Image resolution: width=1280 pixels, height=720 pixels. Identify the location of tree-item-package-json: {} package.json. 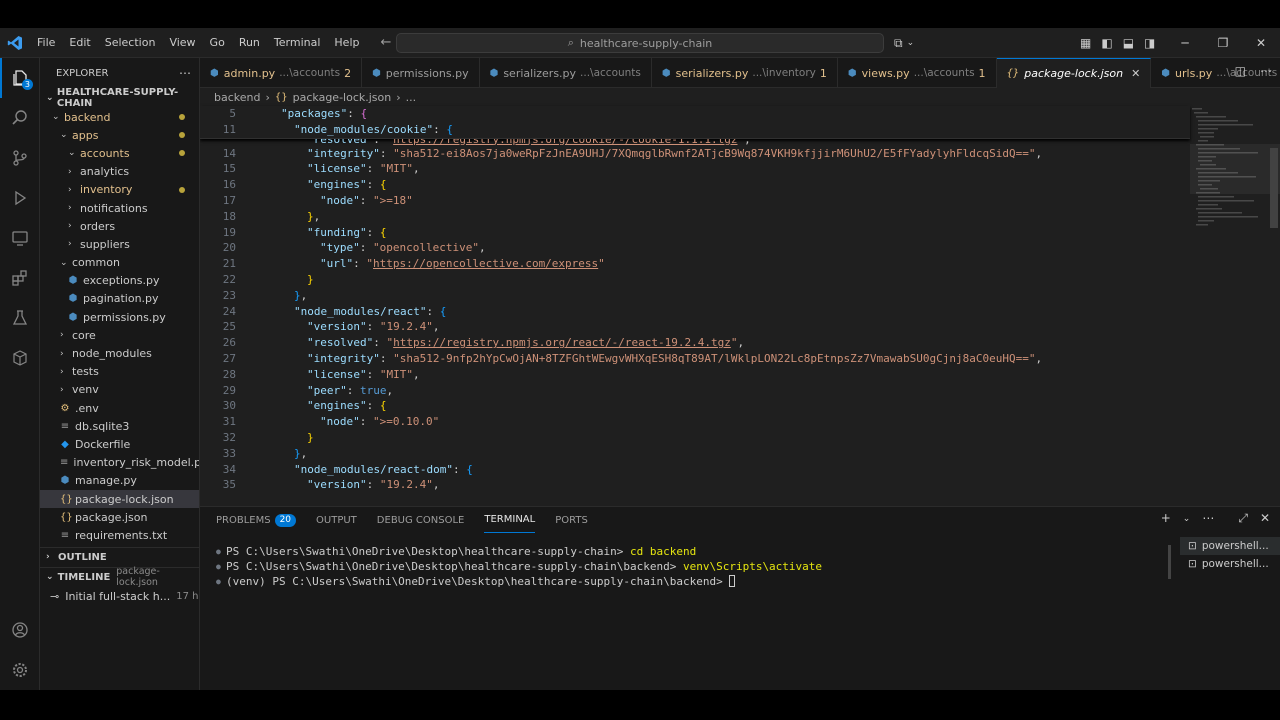
(119, 517).